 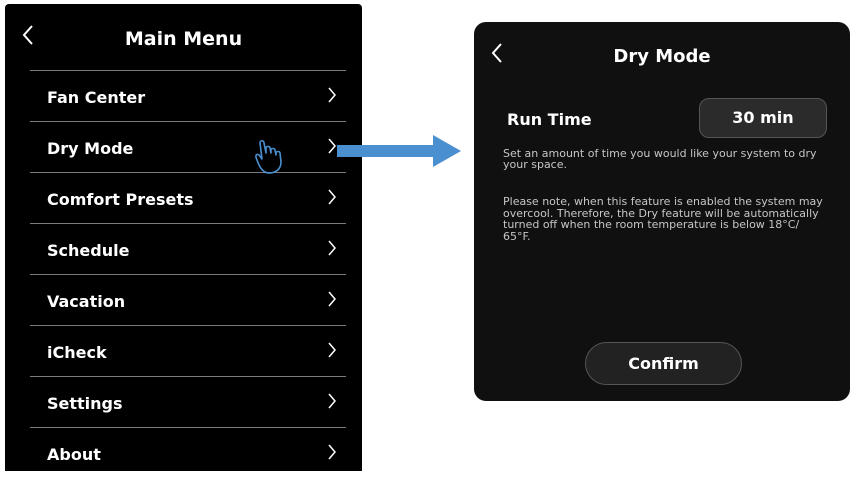 What do you see at coordinates (183, 39) in the screenshot?
I see `page-title: Main Menu` at bounding box center [183, 39].